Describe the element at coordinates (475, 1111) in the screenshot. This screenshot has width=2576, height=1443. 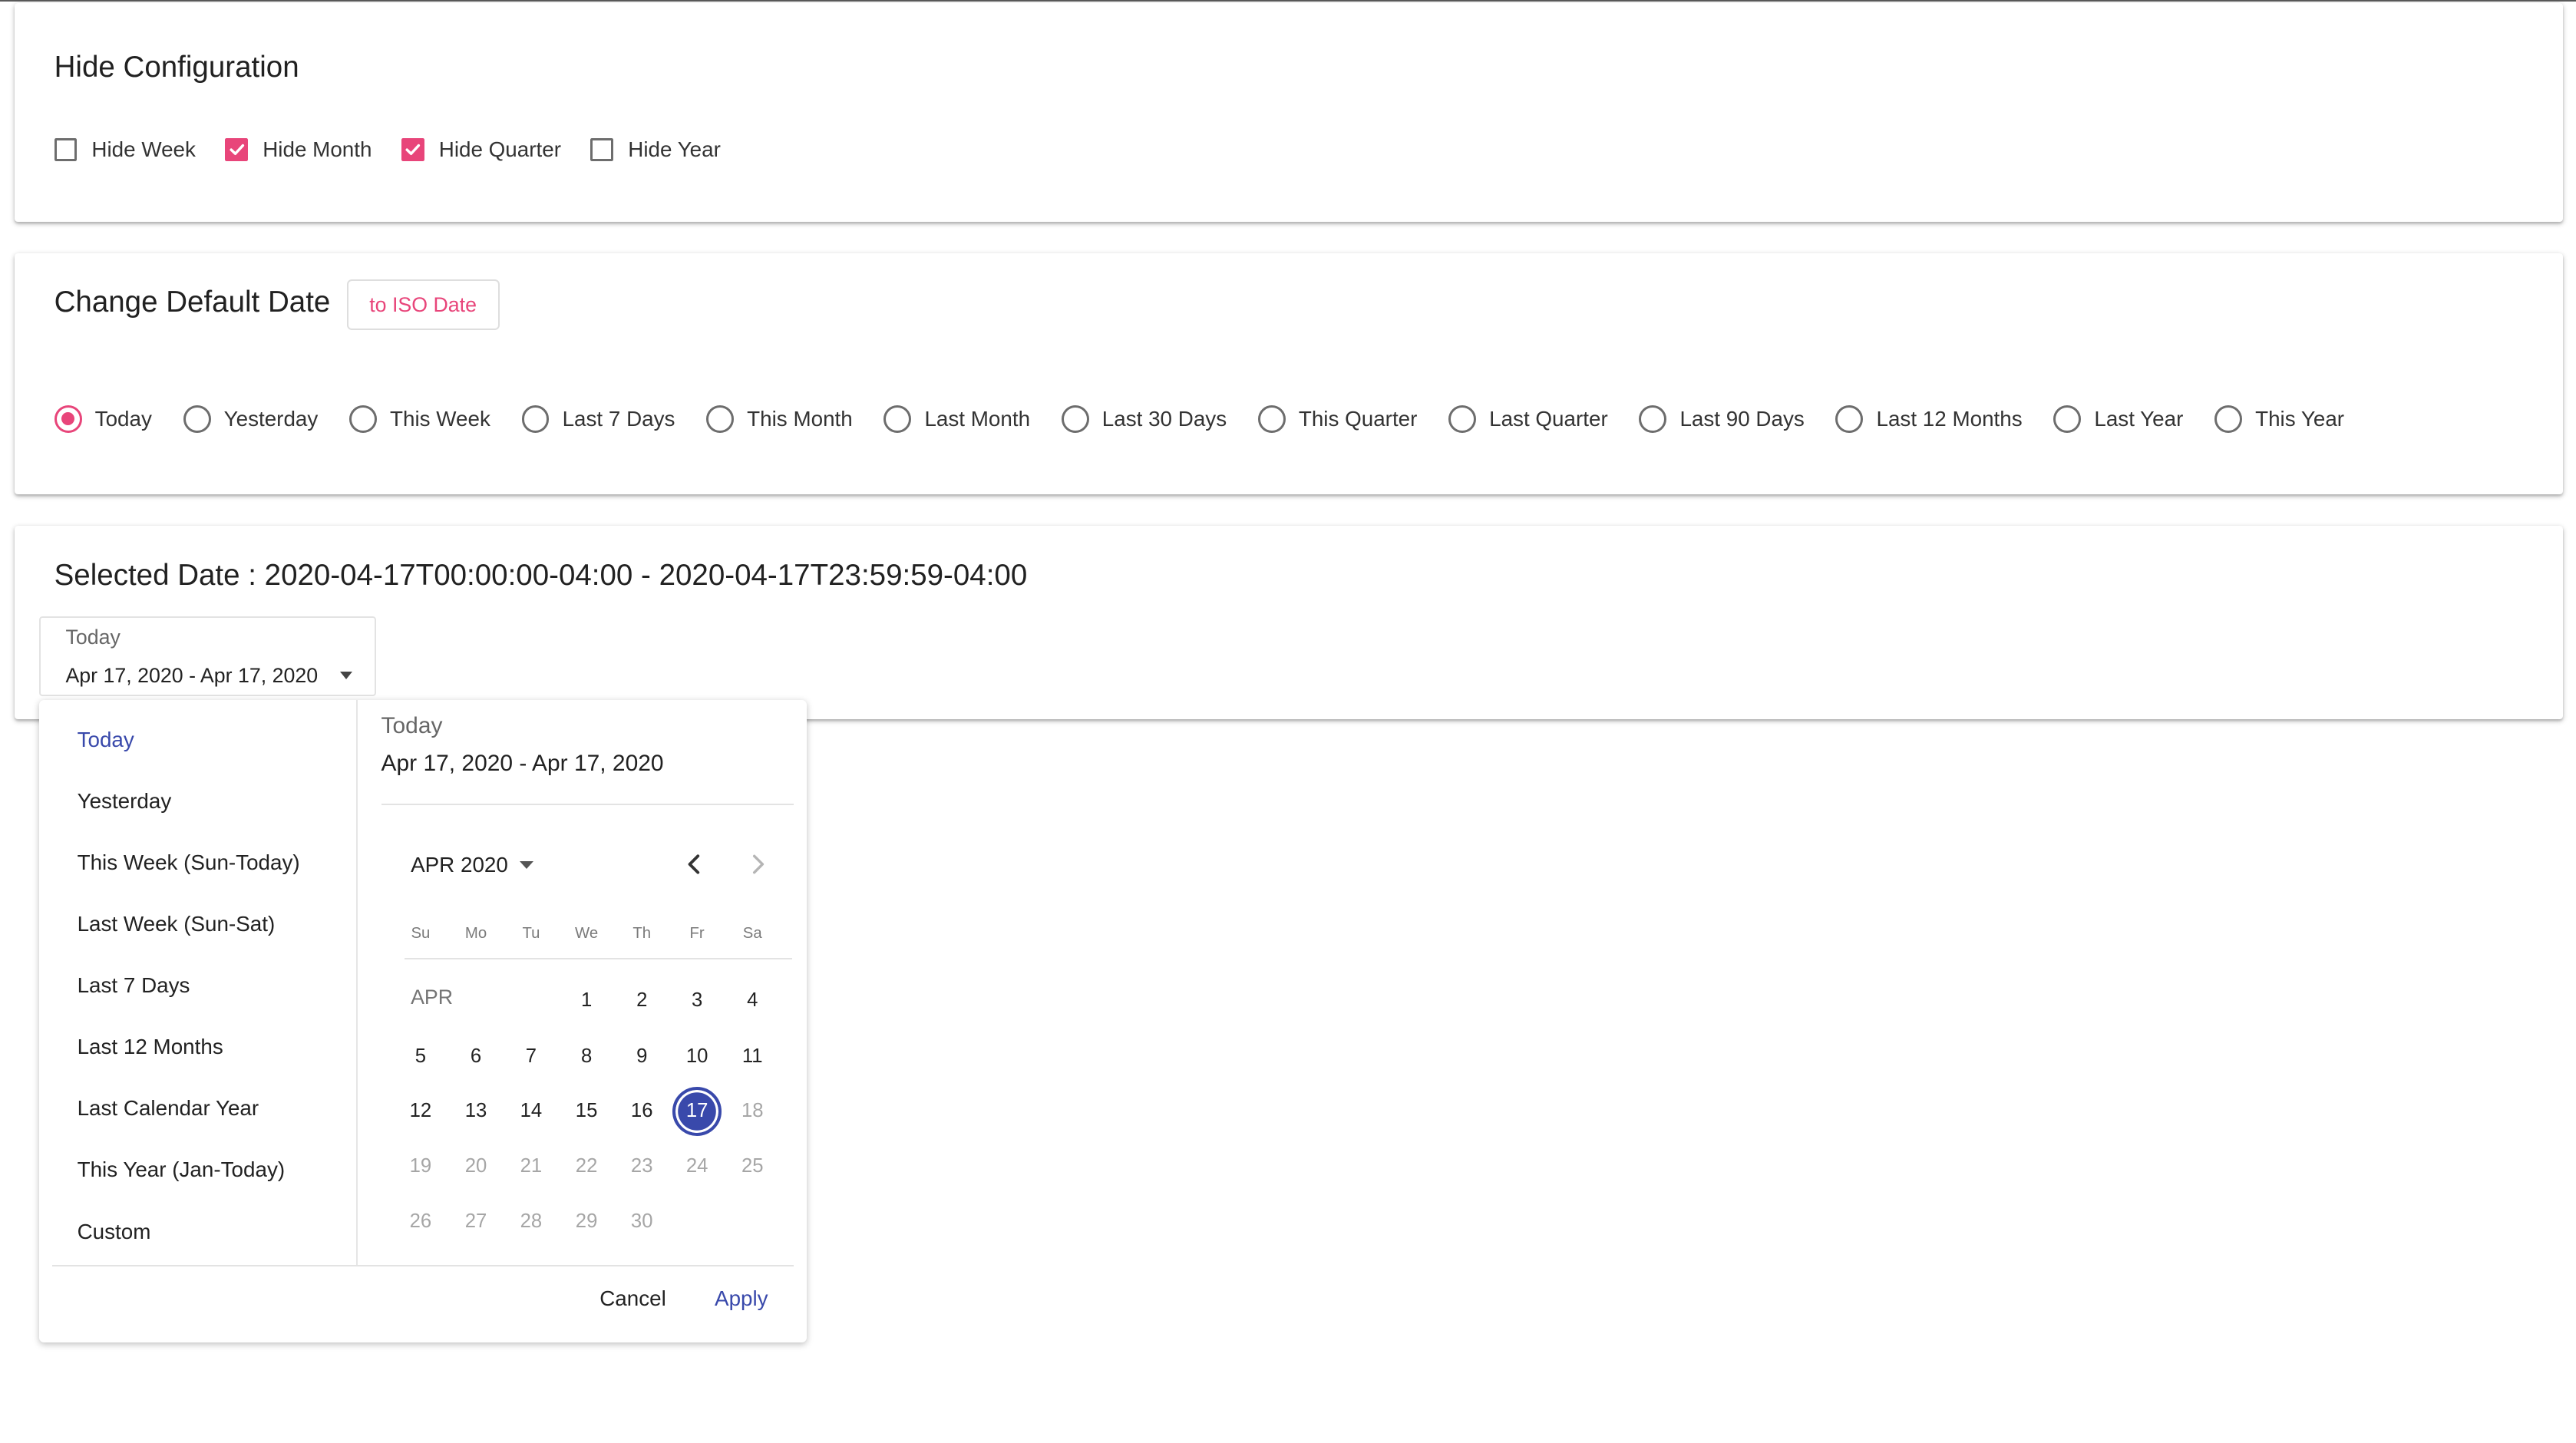
I see `calendar-day: 13` at that location.